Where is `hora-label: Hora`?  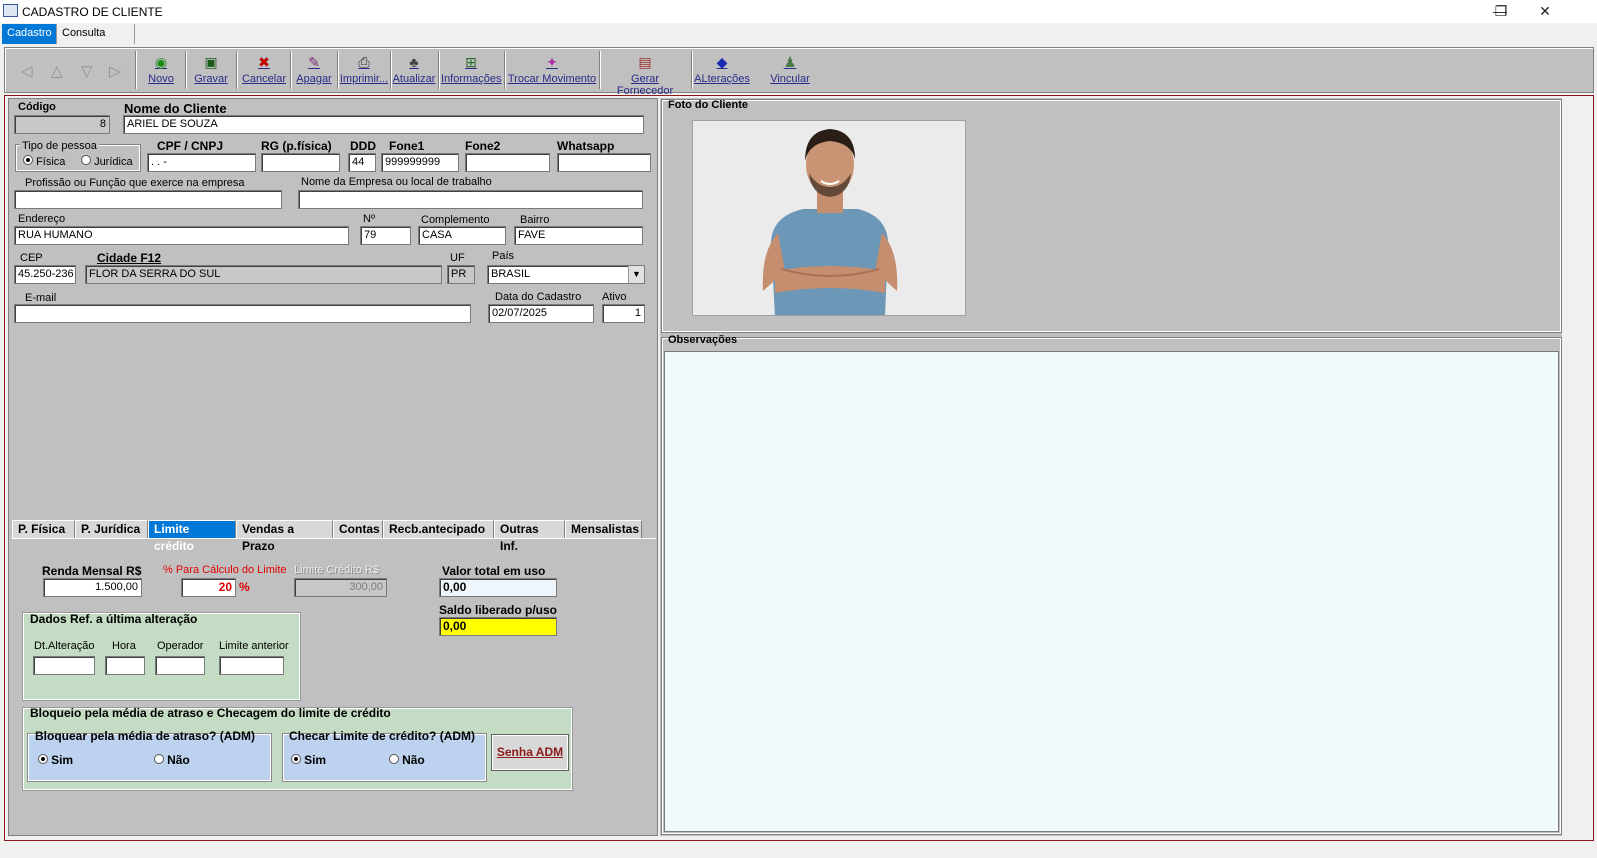 hora-label: Hora is located at coordinates (124, 646).